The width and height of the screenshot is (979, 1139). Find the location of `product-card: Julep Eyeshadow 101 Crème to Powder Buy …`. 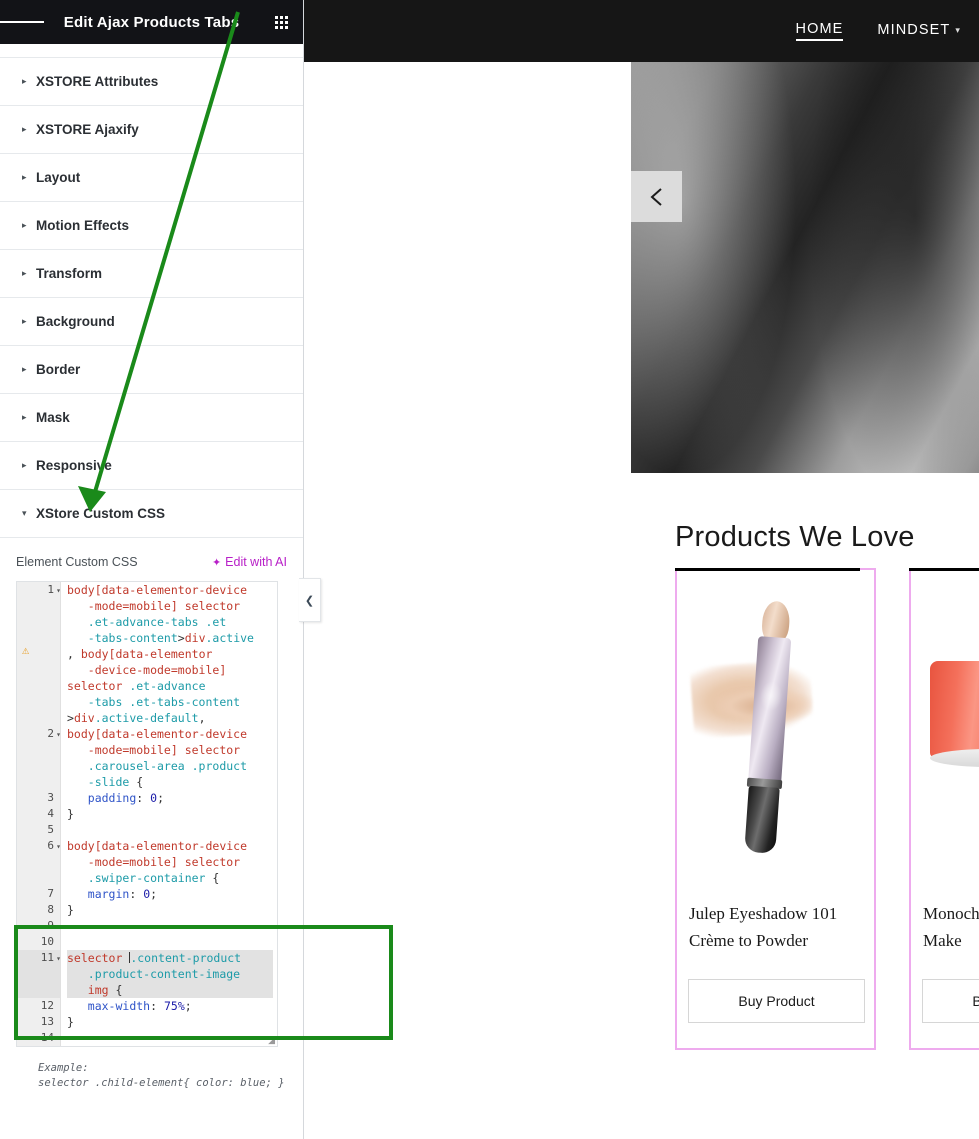

product-card: Julep Eyeshadow 101 Crème to Powder Buy … is located at coordinates (775, 809).